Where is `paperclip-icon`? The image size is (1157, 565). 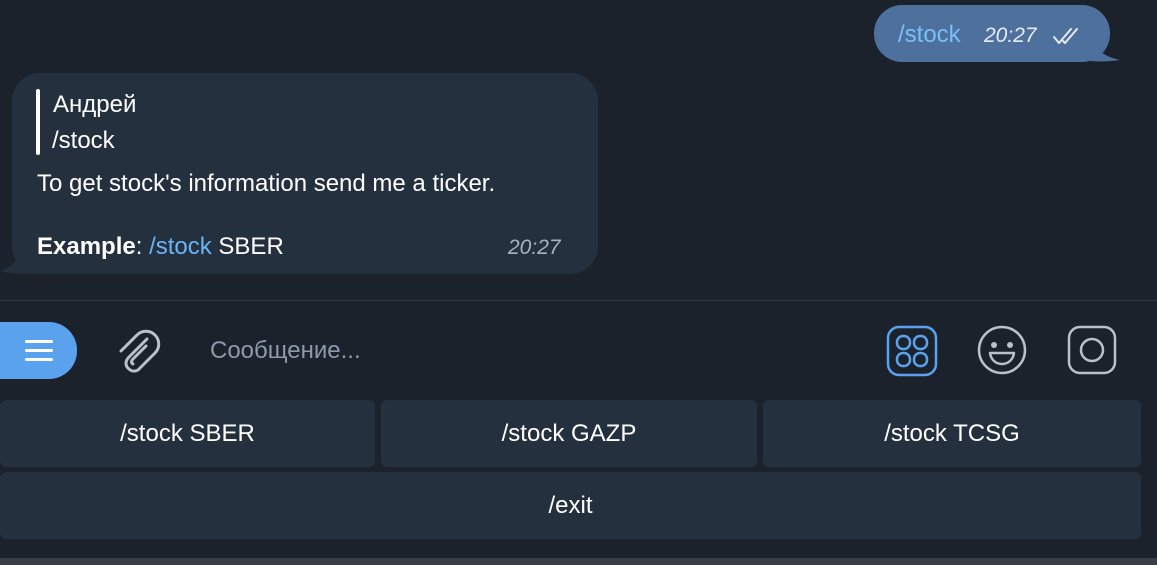 paperclip-icon is located at coordinates (139, 351).